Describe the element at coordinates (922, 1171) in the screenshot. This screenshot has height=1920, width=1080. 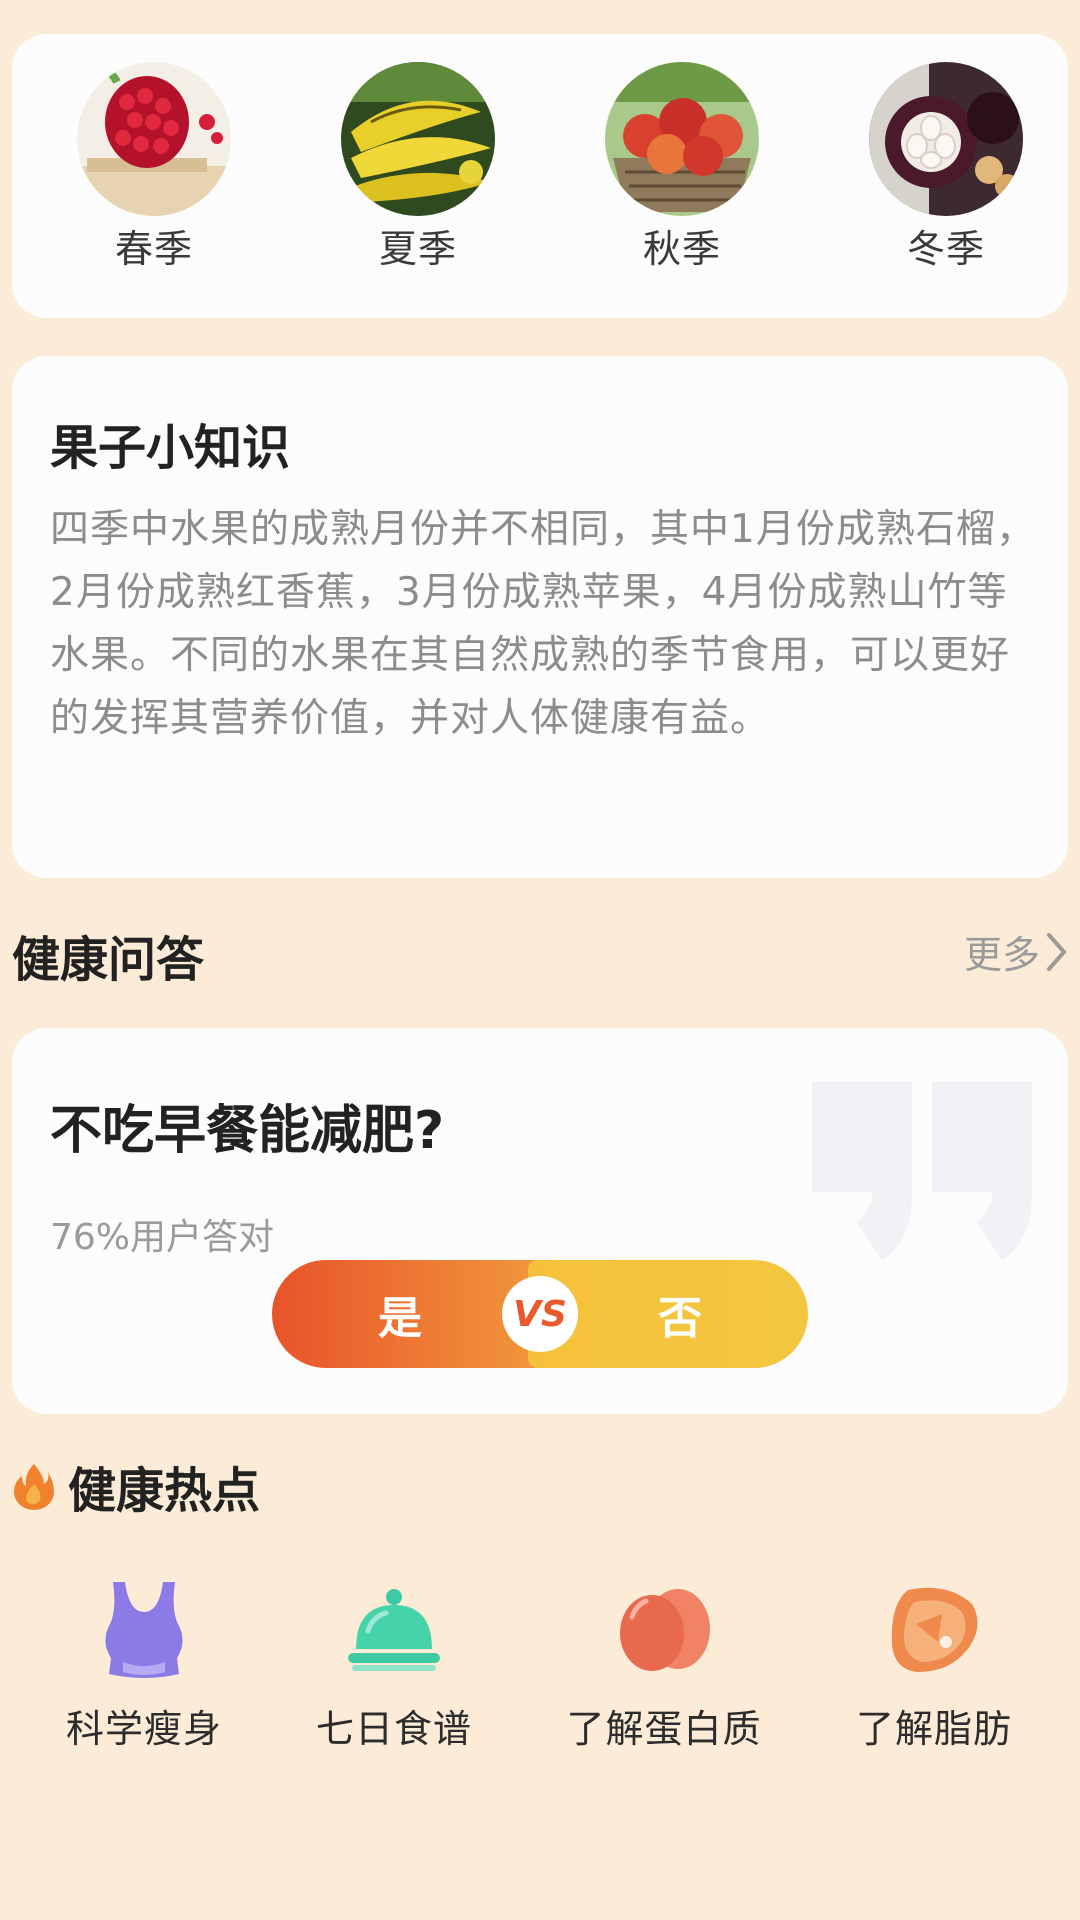
I see `quote-mark-icon` at that location.